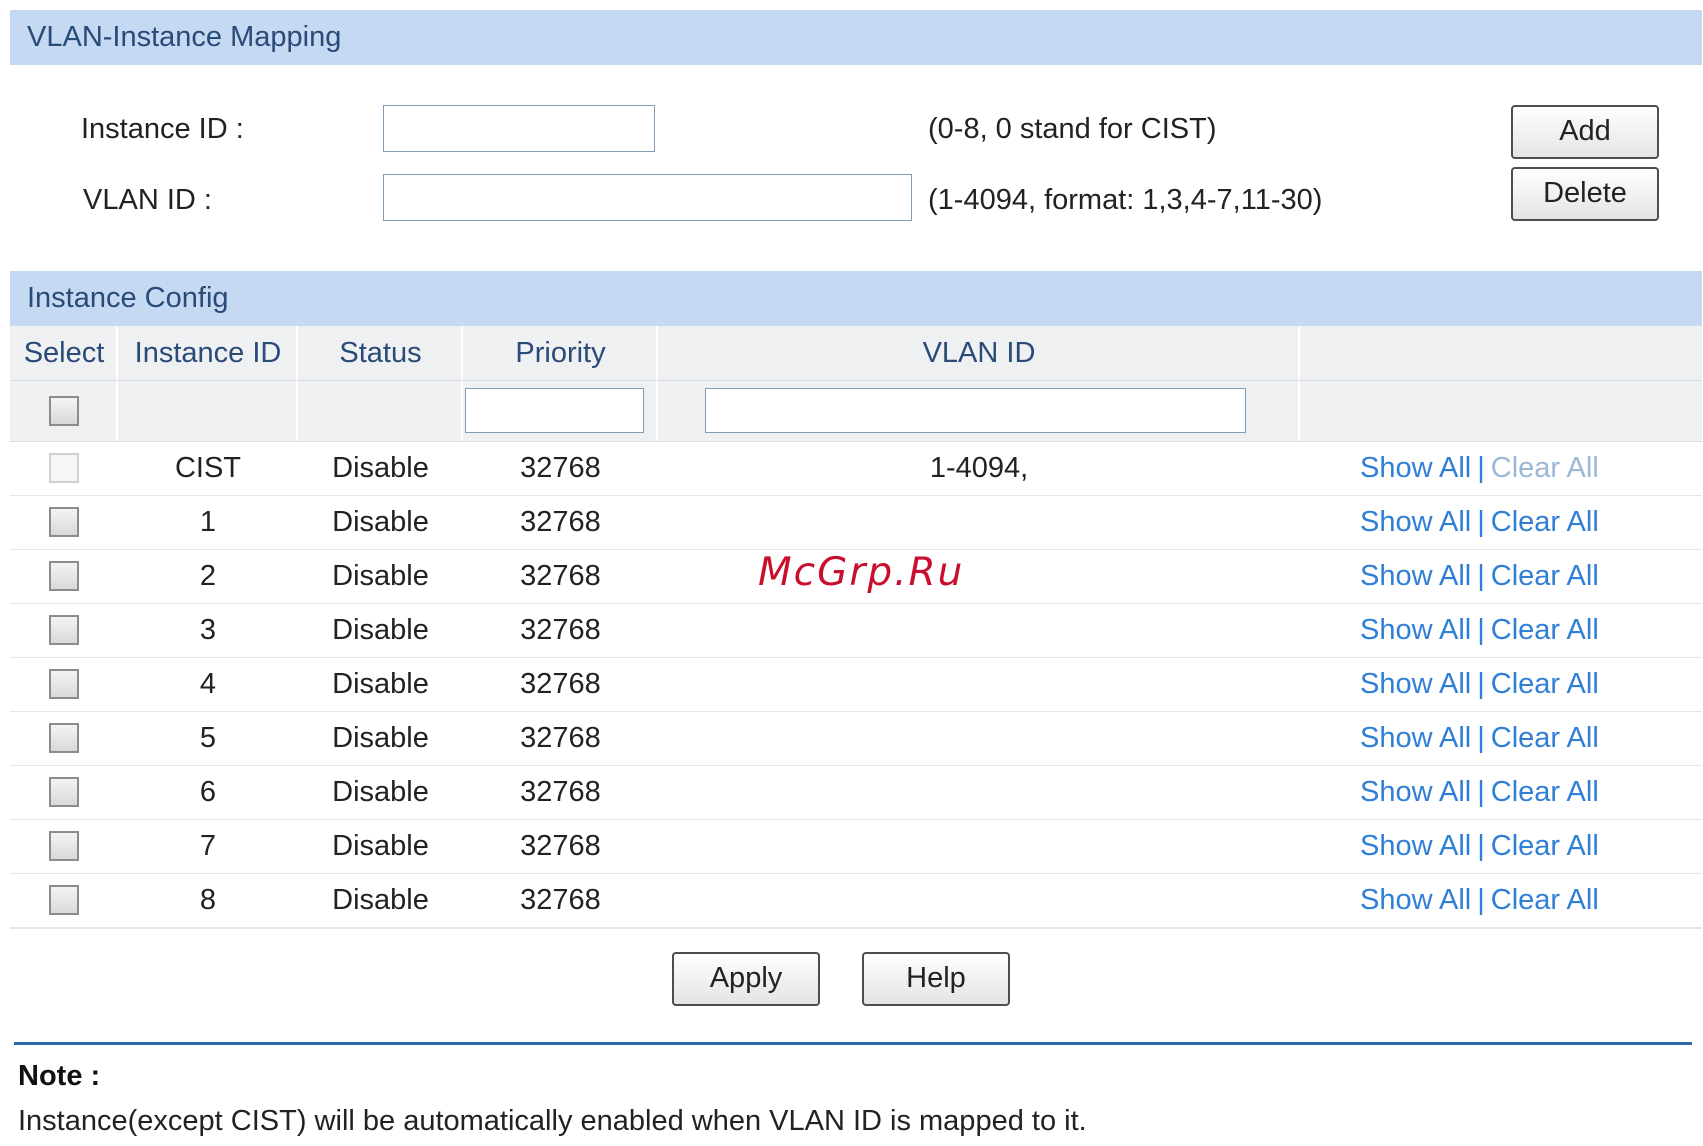 The height and width of the screenshot is (1146, 1703). Describe the element at coordinates (647, 197) in the screenshot. I see `vlan-id-input` at that location.